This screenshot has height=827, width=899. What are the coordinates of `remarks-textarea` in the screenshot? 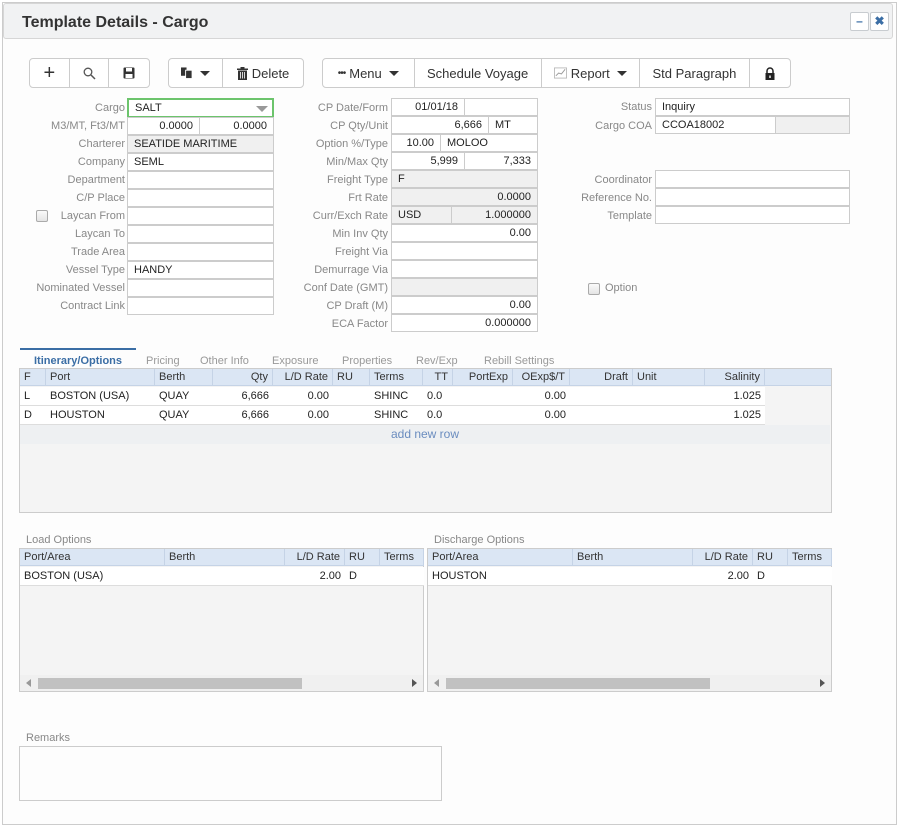 It's located at (230, 773).